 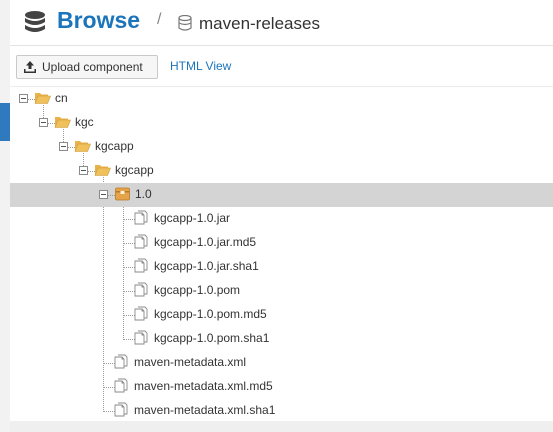 I want to click on tree-component-item: 1.0, so click(x=281, y=195).